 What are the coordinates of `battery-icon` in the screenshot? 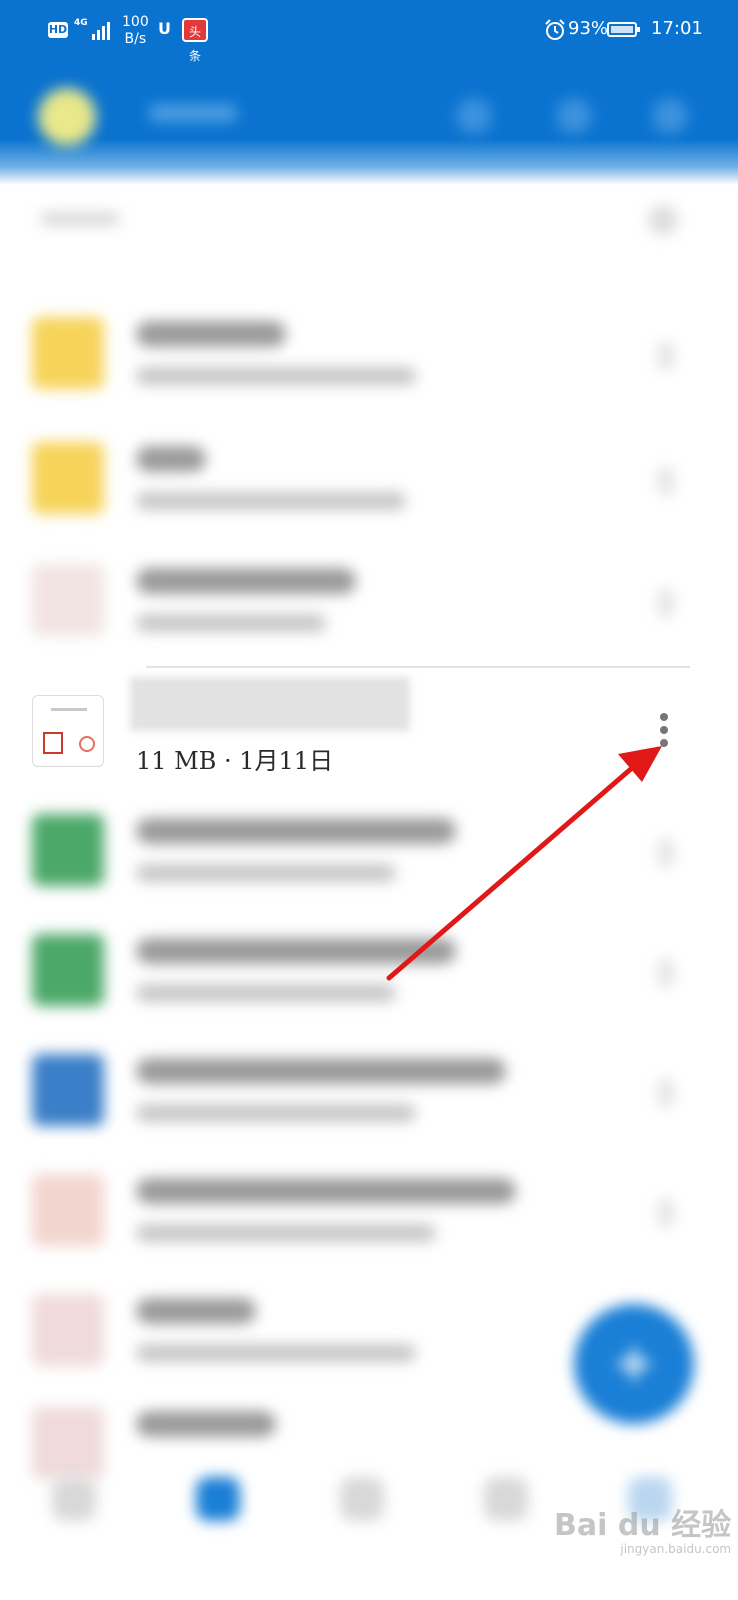 It's located at (623, 29).